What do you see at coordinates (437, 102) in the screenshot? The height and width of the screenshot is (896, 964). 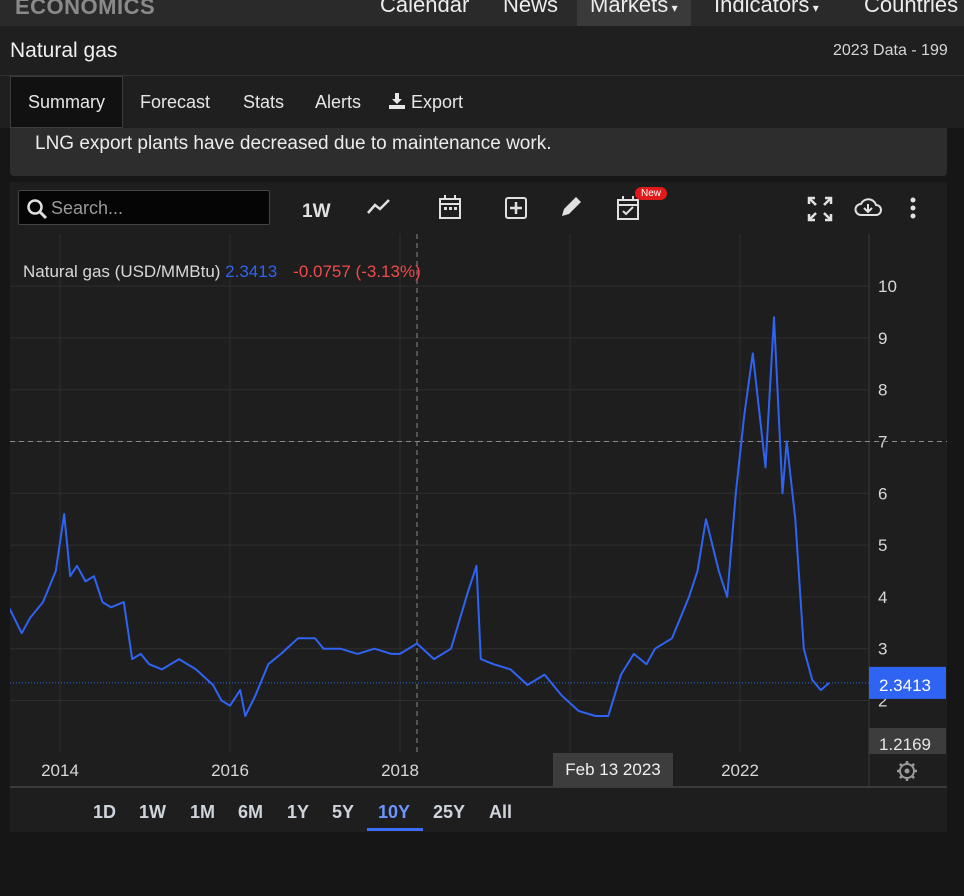 I see `export-label: Export` at bounding box center [437, 102].